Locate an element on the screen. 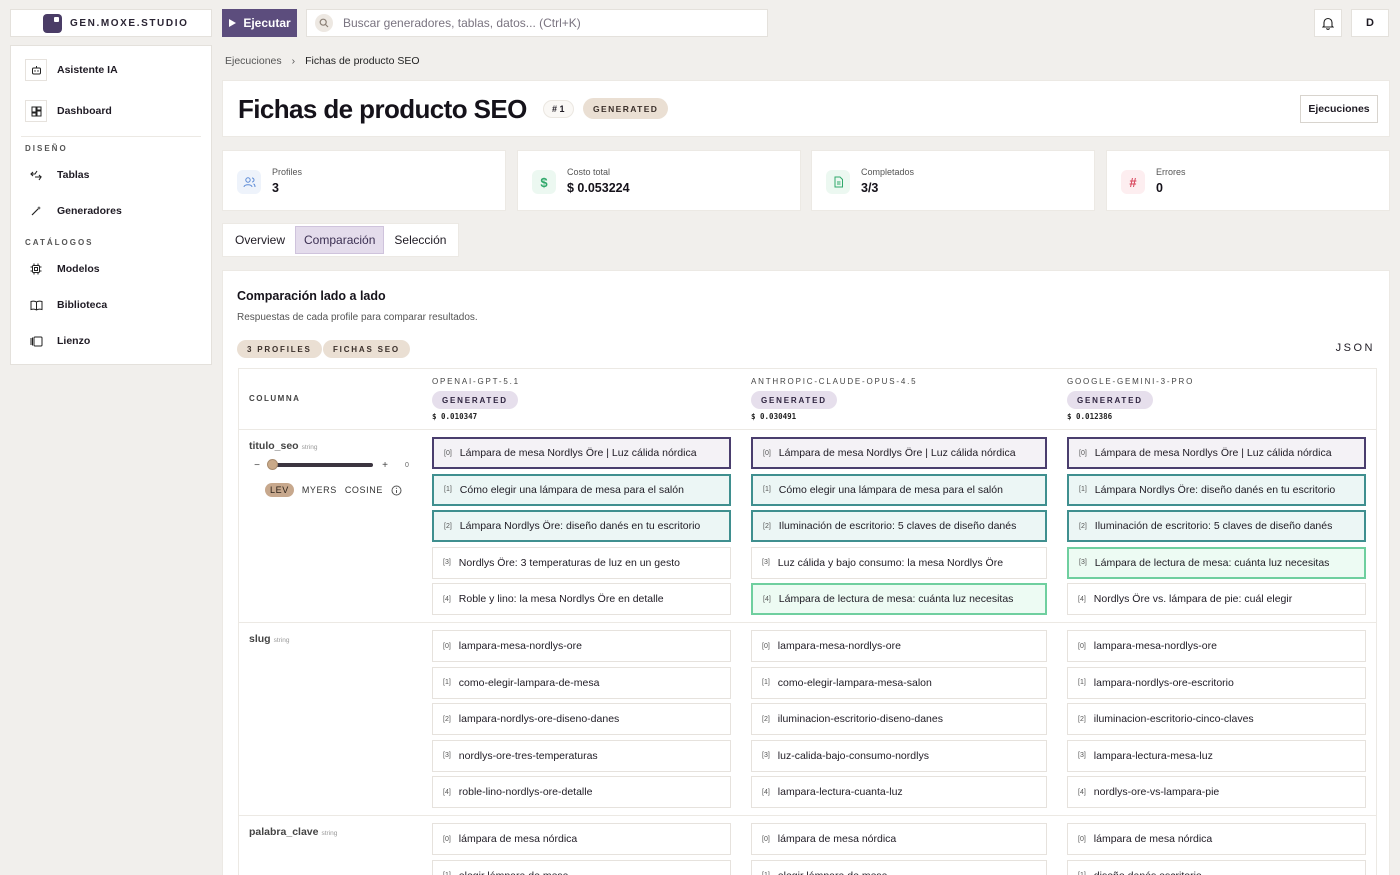 The height and width of the screenshot is (875, 1400). cell-index: [3] is located at coordinates (1082, 755).